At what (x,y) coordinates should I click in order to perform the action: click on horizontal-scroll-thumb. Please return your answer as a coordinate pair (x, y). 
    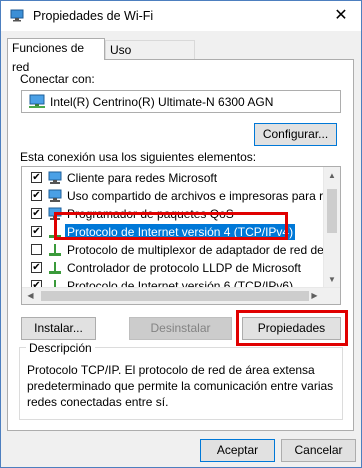
    Looking at the image, I should click on (175, 296).